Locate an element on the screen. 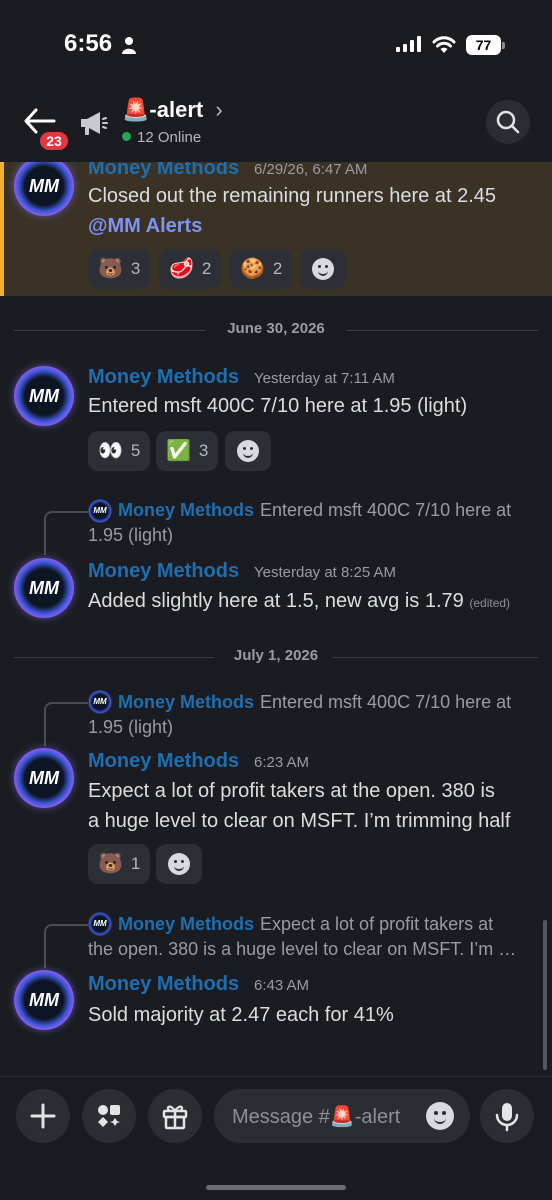  emoji-picker-icon is located at coordinates (440, 1116).